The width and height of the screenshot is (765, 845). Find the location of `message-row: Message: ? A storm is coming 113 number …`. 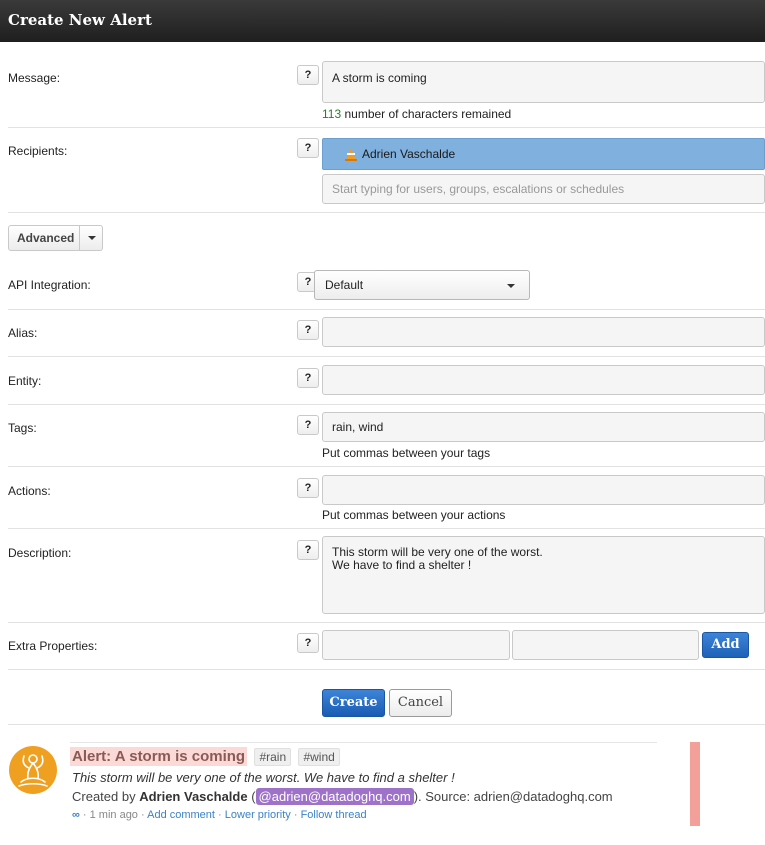

message-row: Message: ? A storm is coming 113 number … is located at coordinates (386, 85).